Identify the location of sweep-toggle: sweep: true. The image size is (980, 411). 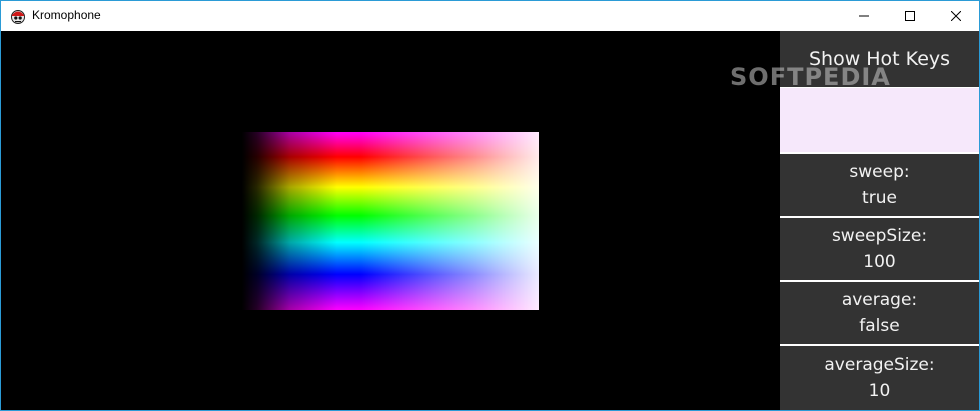
(879, 185).